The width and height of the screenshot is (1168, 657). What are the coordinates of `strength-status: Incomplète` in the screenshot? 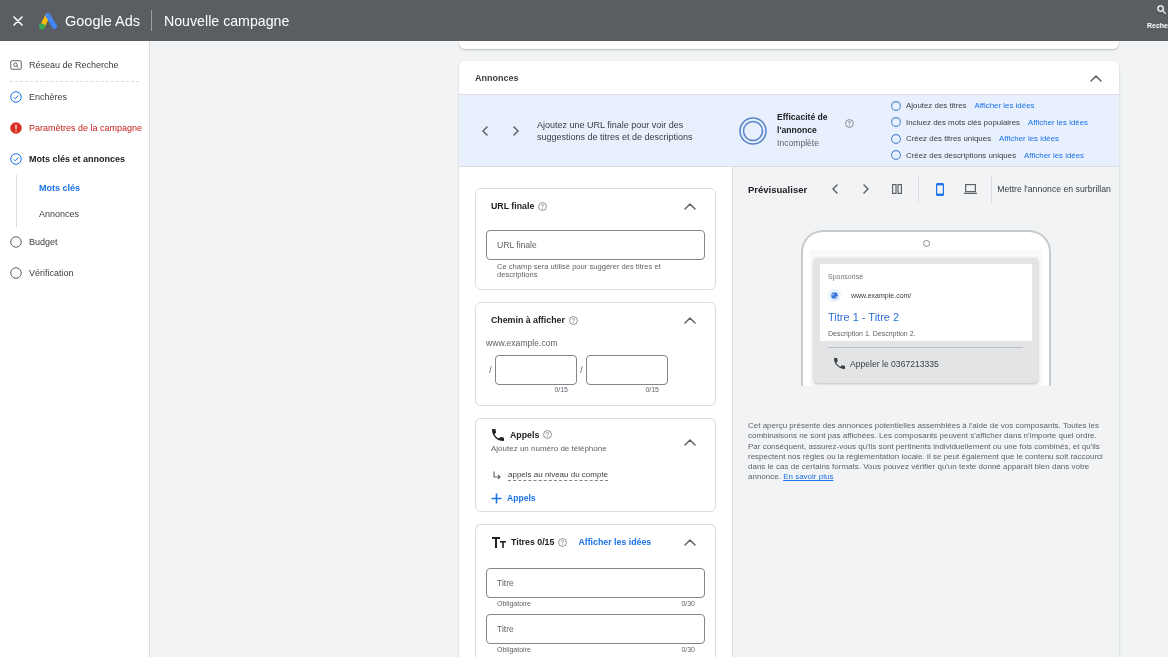 It's located at (799, 143).